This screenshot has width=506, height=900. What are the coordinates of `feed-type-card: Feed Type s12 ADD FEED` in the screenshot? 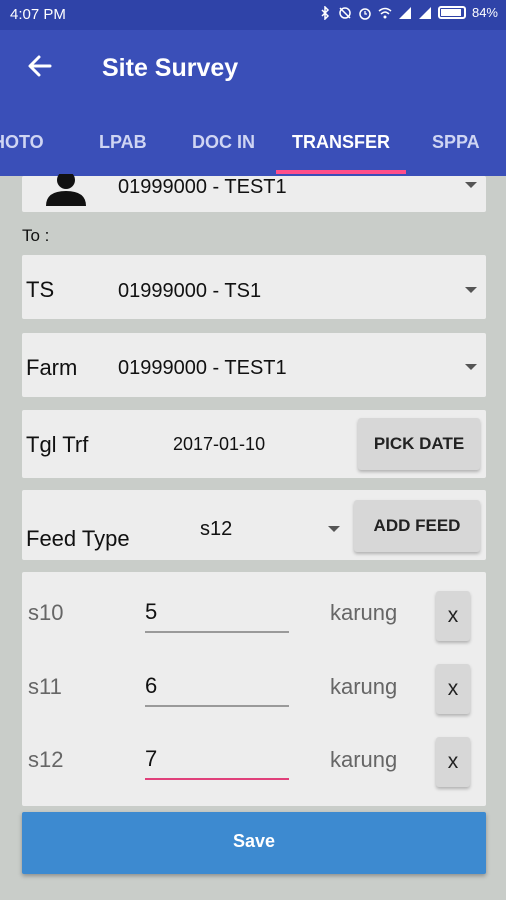 It's located at (254, 525).